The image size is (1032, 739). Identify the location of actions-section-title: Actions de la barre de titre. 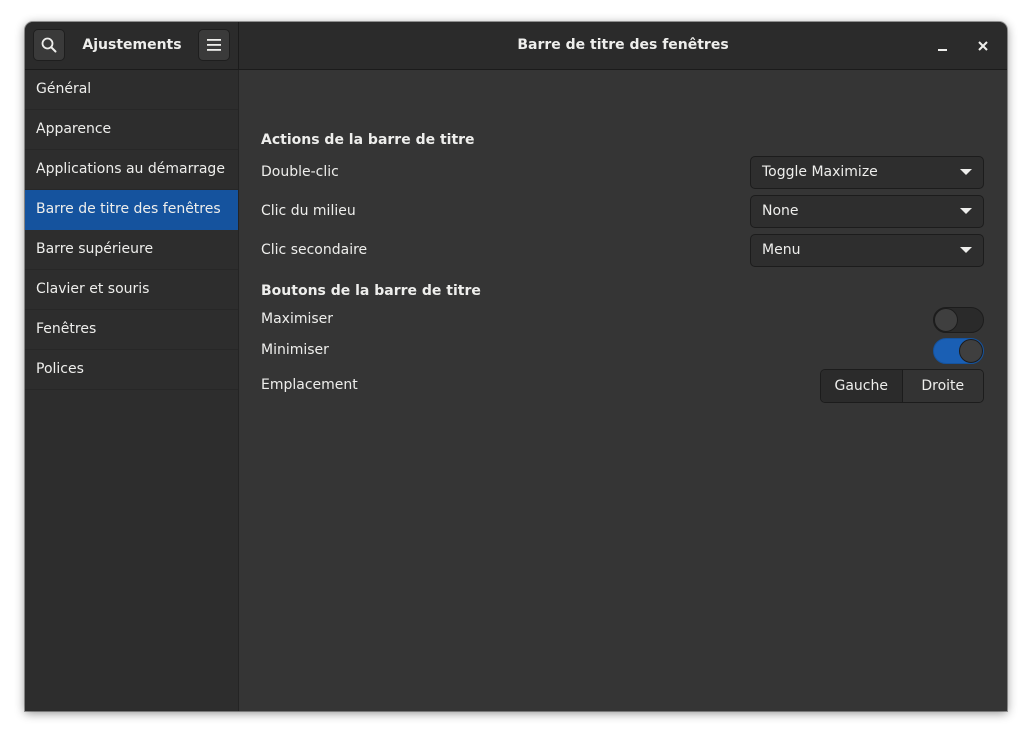
(368, 140).